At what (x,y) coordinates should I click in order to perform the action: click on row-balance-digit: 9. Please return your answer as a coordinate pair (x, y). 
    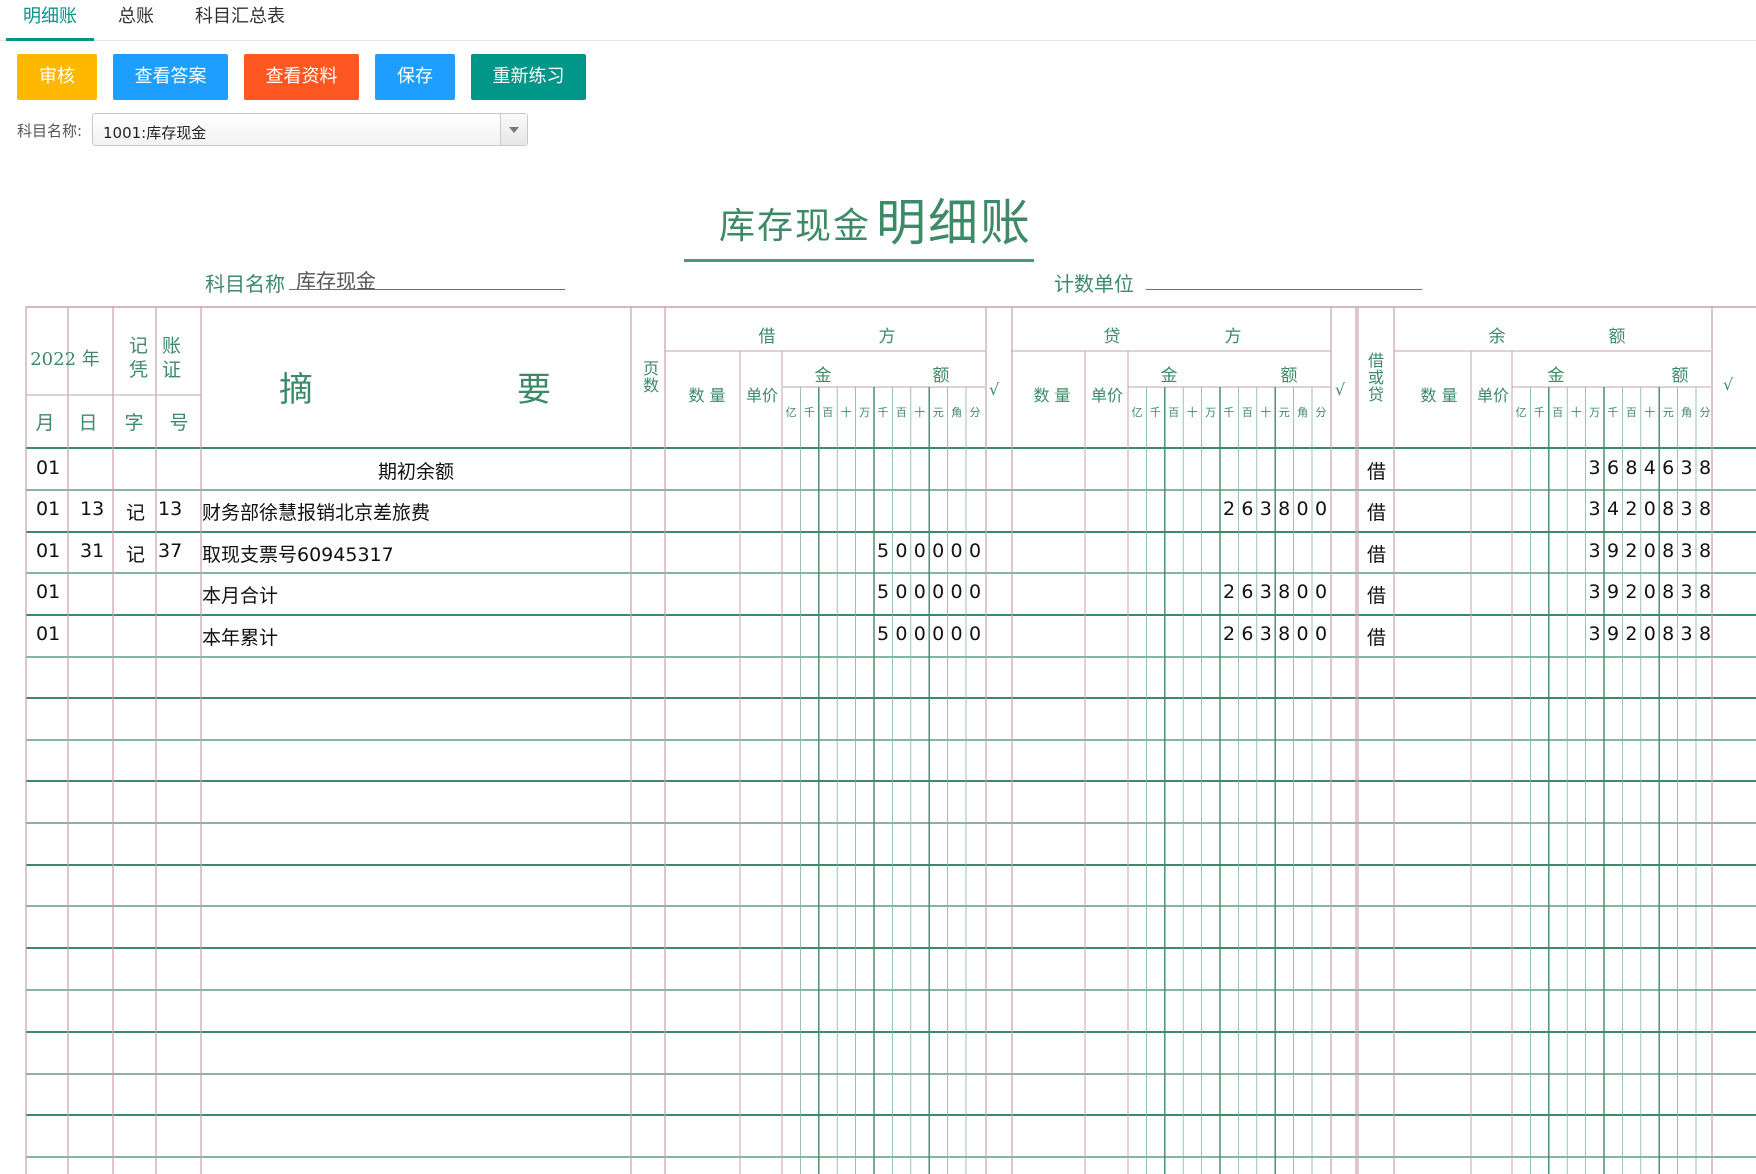
    Looking at the image, I should click on (1613, 551).